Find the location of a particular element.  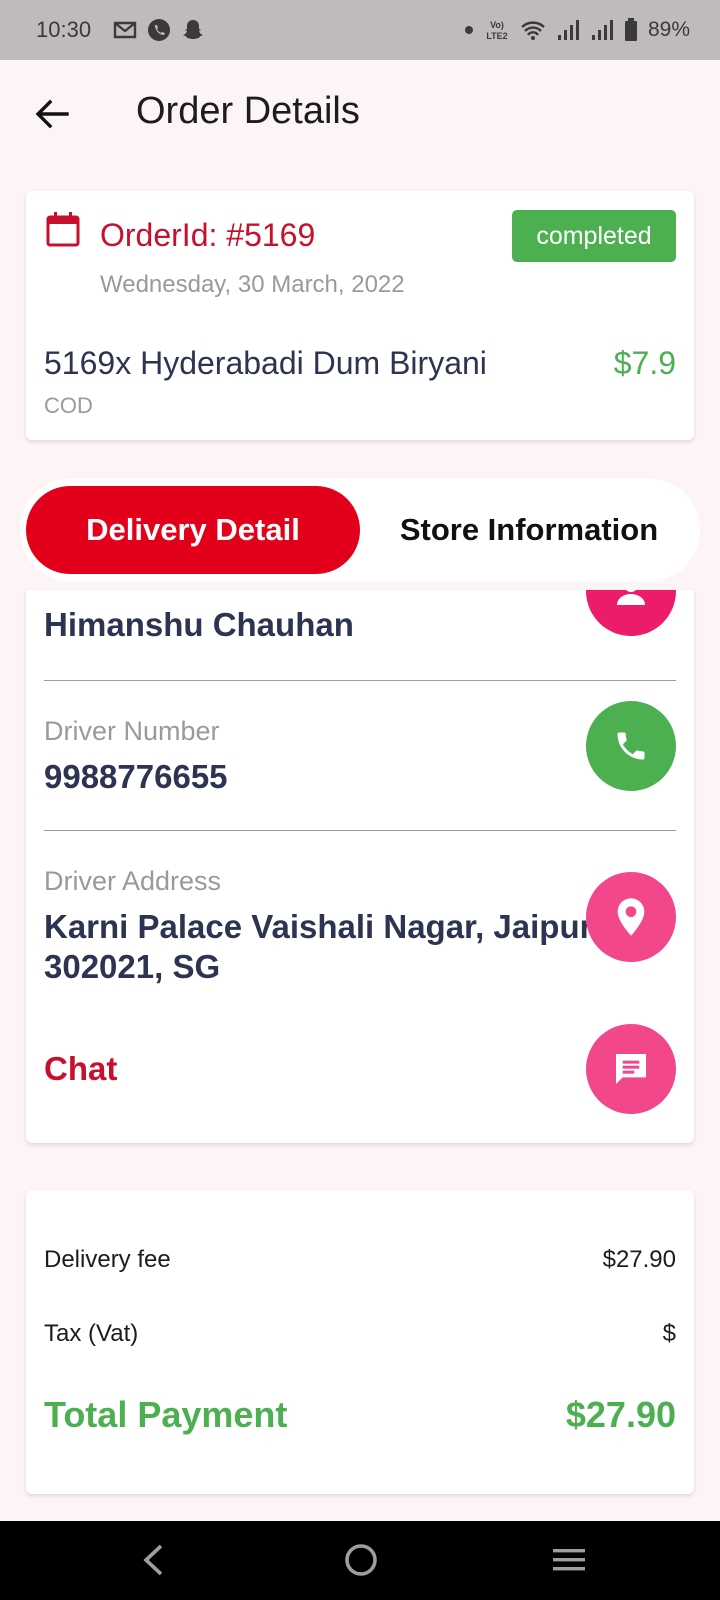

arrow-left-icon is located at coordinates (52, 114).